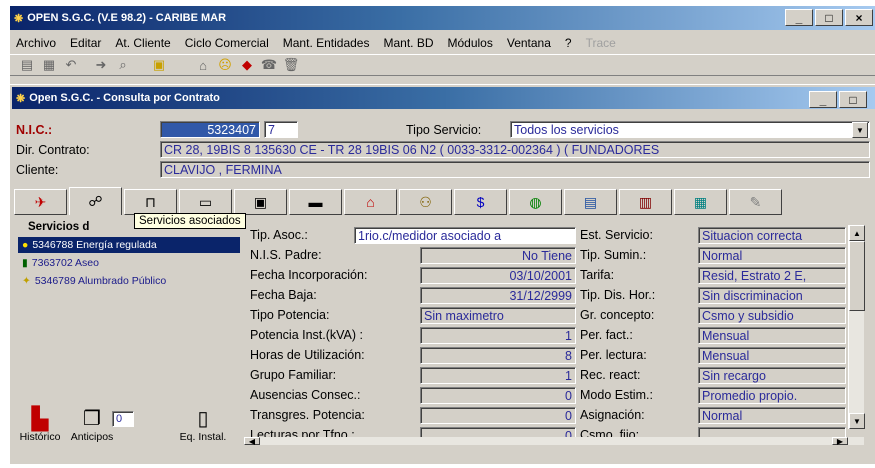  What do you see at coordinates (326, 43) in the screenshot?
I see `menu-mant-entidades: Mant. Entidades` at bounding box center [326, 43].